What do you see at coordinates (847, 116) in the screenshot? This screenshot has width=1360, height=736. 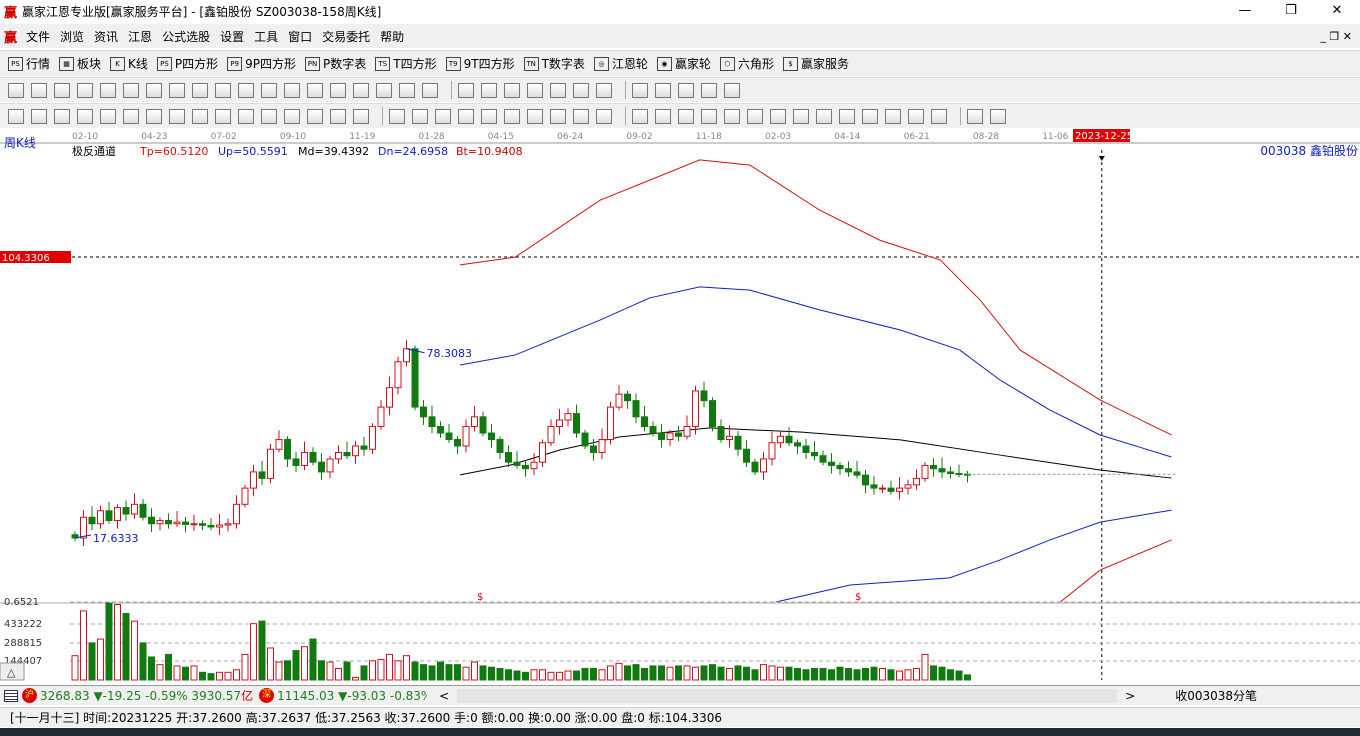 I see `tool-e10-icon` at bounding box center [847, 116].